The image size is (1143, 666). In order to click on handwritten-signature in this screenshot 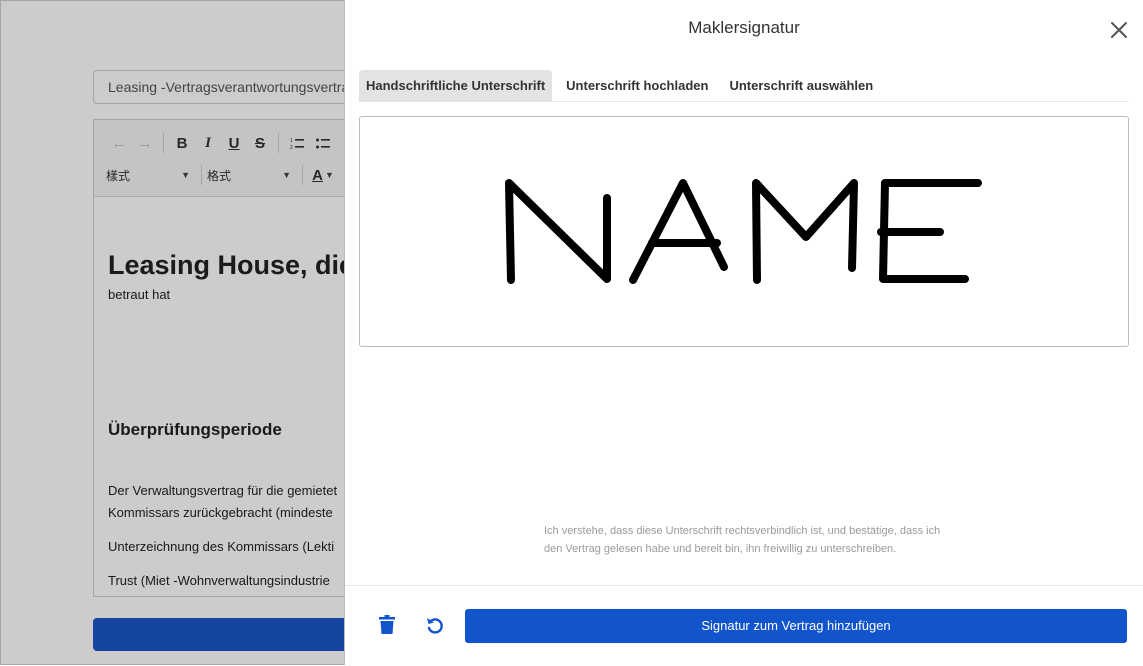, I will do `click(743, 231)`.